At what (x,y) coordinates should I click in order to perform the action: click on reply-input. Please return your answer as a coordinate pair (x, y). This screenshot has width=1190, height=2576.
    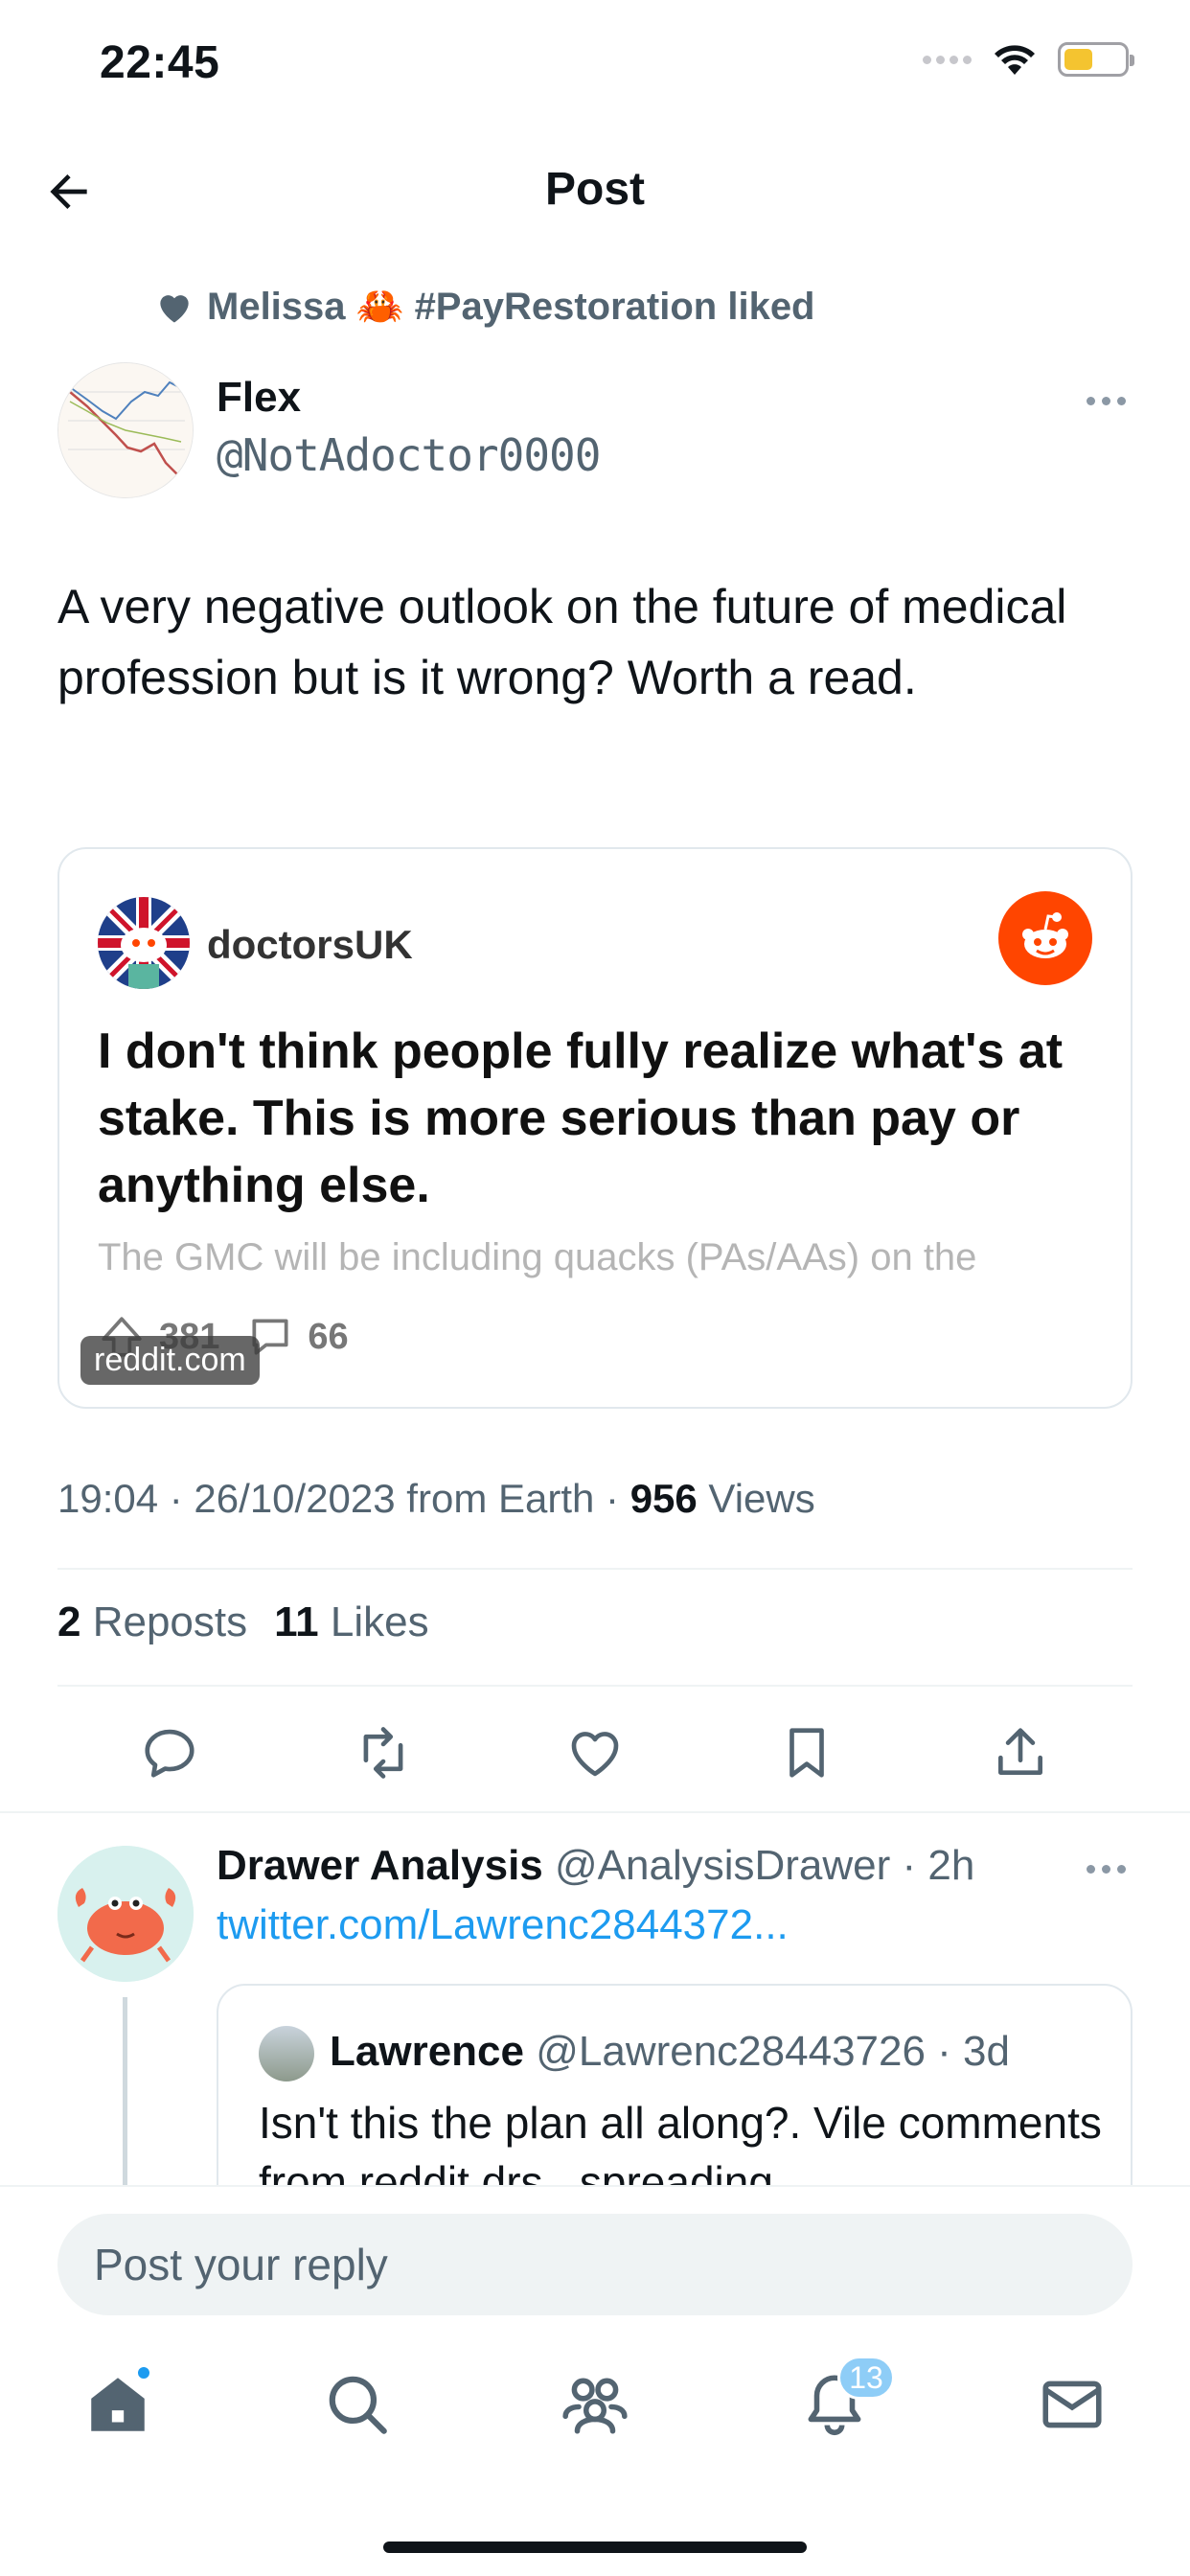
    Looking at the image, I should click on (595, 2264).